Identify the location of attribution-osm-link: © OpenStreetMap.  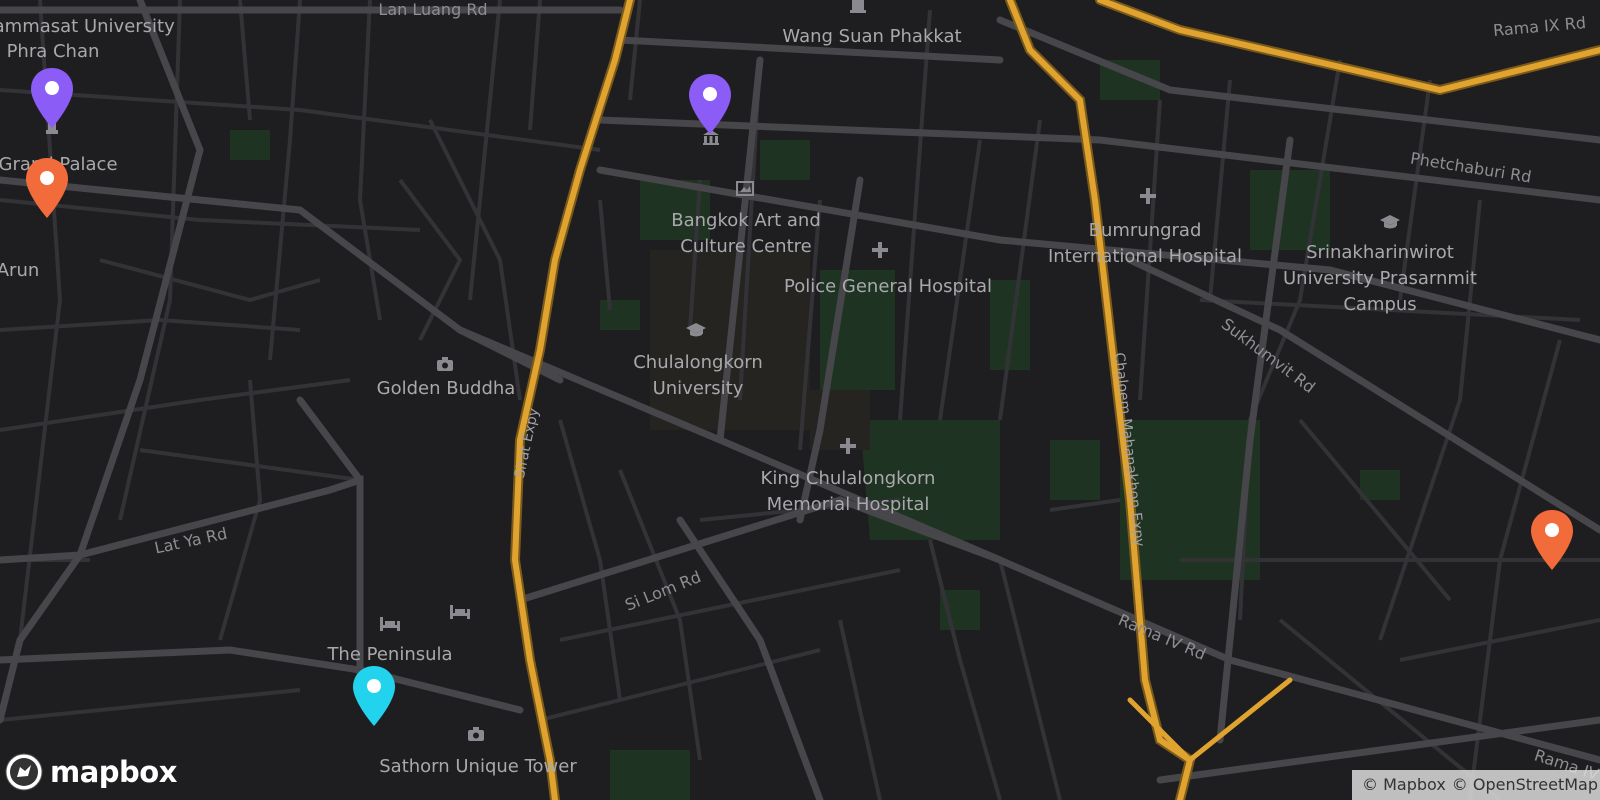
(1525, 785).